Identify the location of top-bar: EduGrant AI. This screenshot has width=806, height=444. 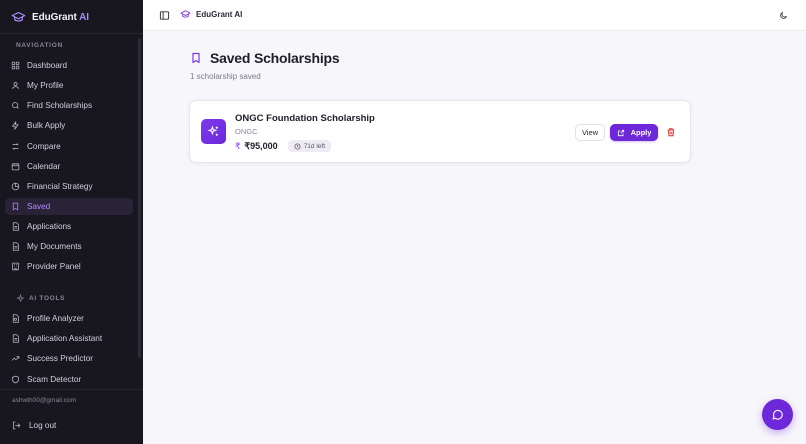
(474, 15).